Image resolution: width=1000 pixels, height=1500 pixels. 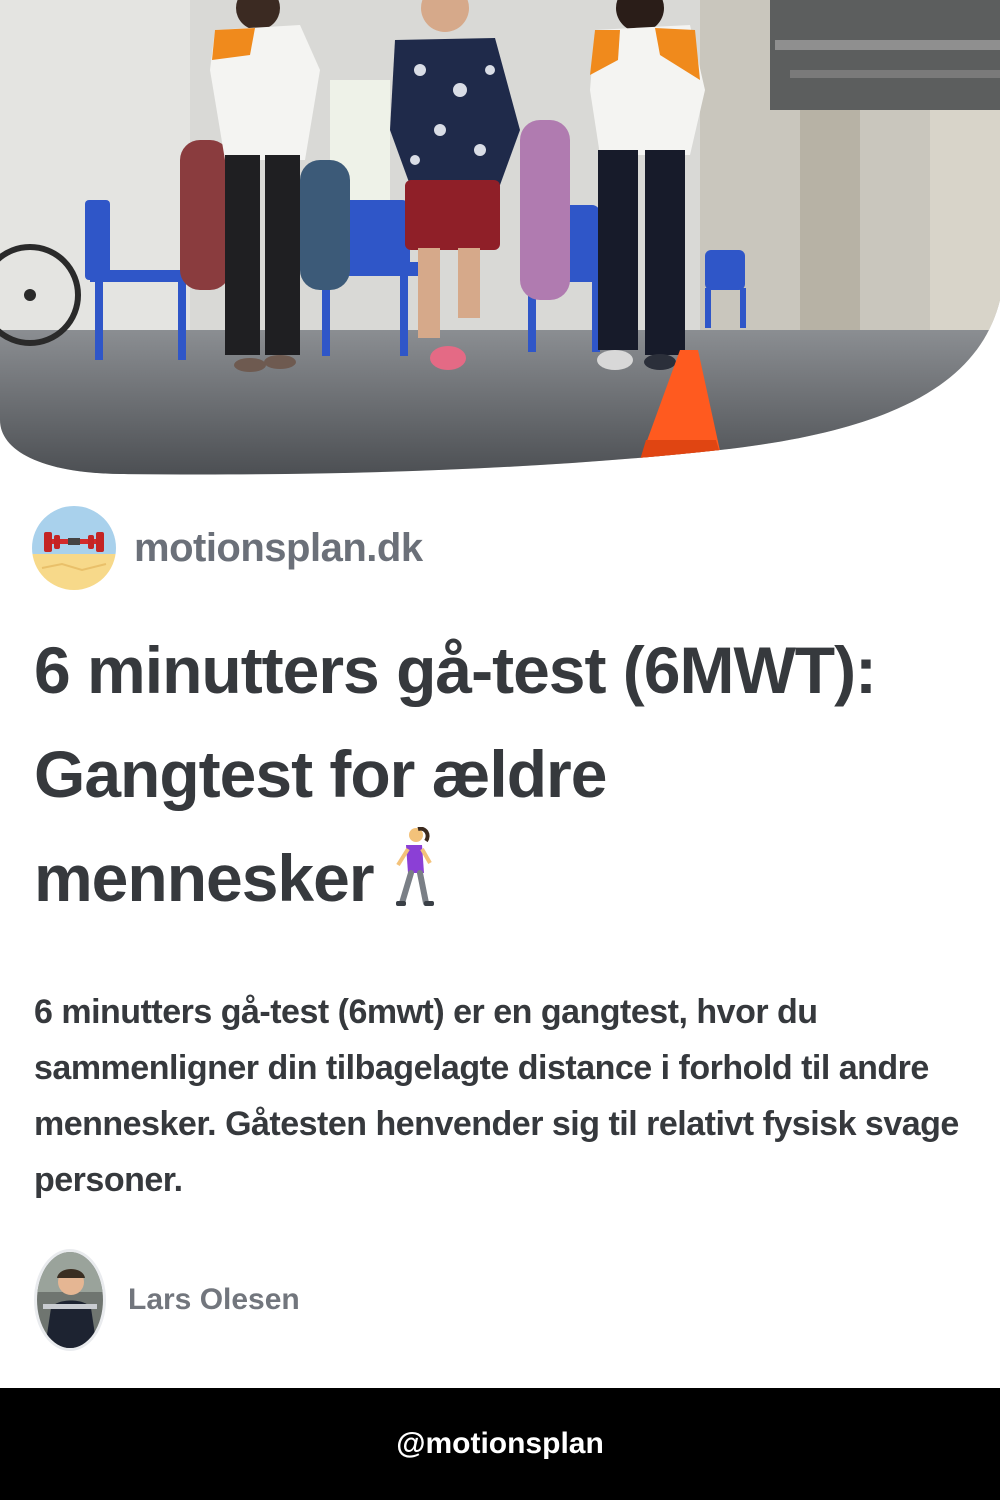 I want to click on title-line-3: mennesker, so click(x=204, y=878).